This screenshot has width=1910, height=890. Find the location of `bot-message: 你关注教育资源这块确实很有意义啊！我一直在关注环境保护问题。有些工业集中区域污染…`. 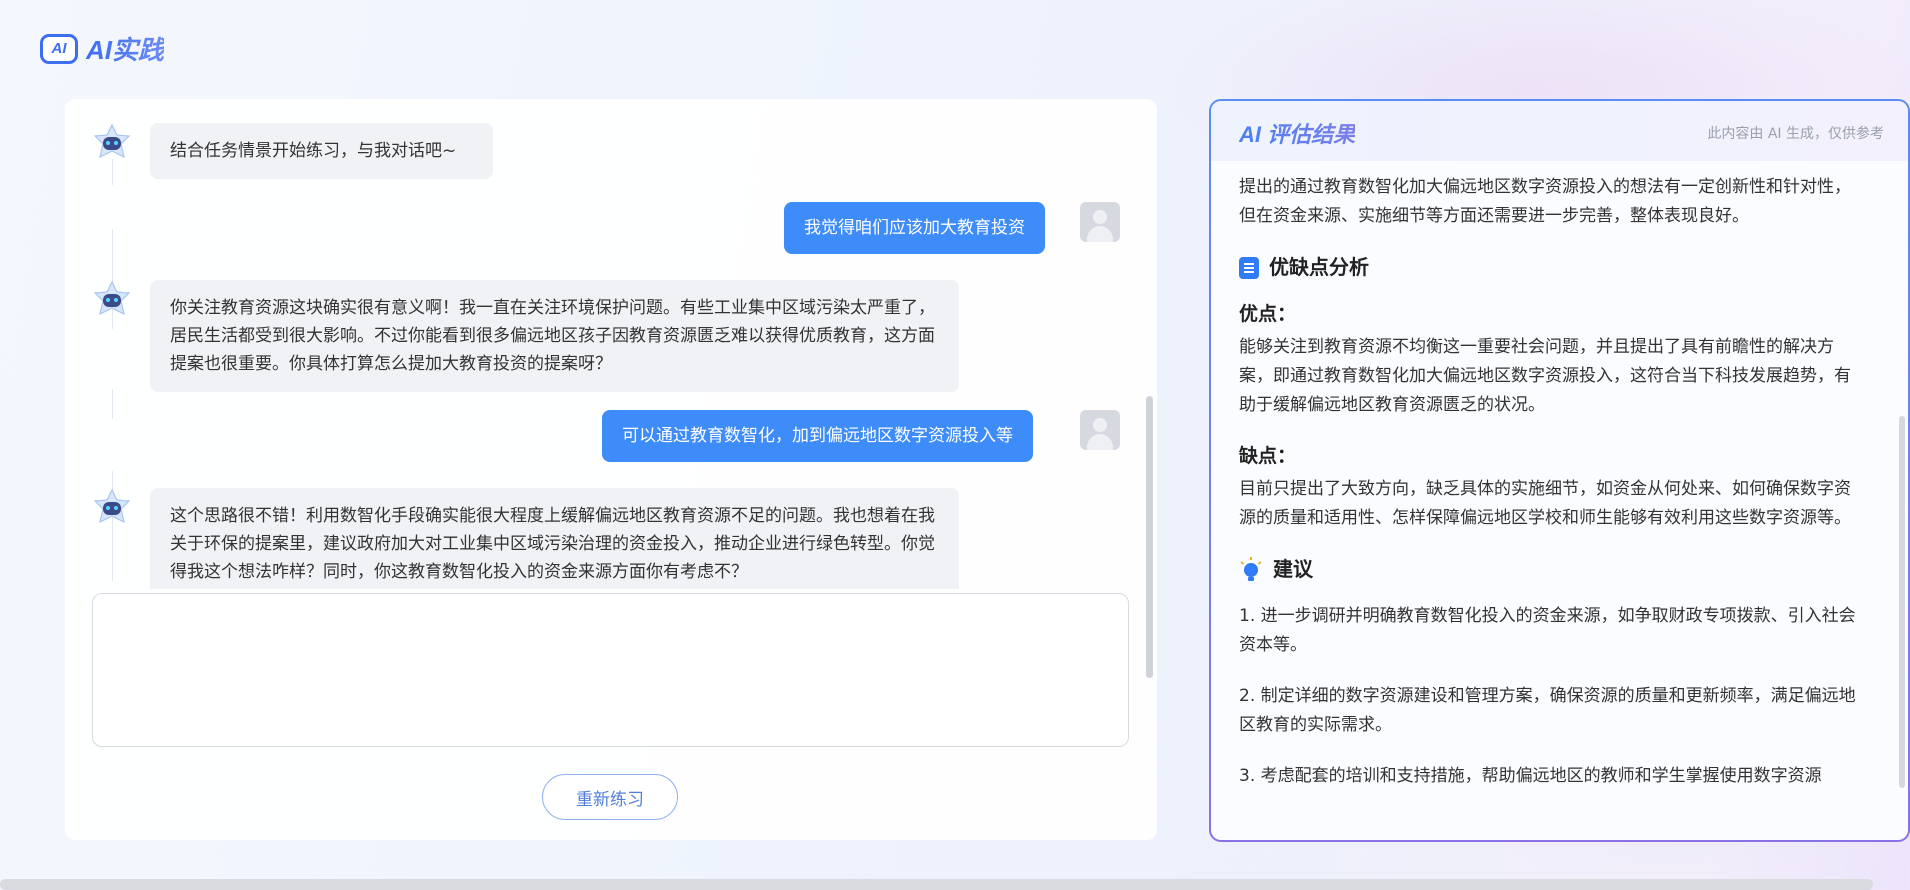

bot-message: 你关注教育资源这块确实很有意义啊！我一直在关注环境保护问题。有些工业集中区域污染… is located at coordinates (554, 336).